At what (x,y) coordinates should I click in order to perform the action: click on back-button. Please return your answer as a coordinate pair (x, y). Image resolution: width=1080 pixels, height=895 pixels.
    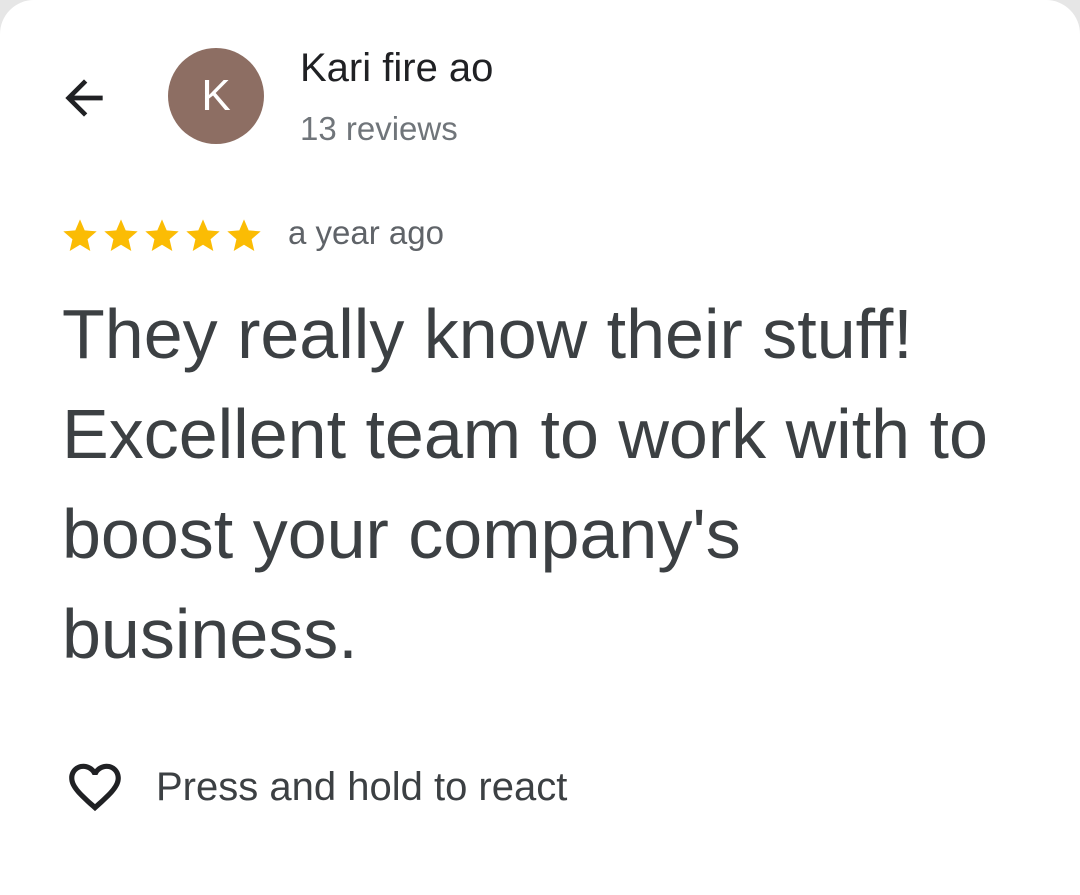
    Looking at the image, I should click on (84, 98).